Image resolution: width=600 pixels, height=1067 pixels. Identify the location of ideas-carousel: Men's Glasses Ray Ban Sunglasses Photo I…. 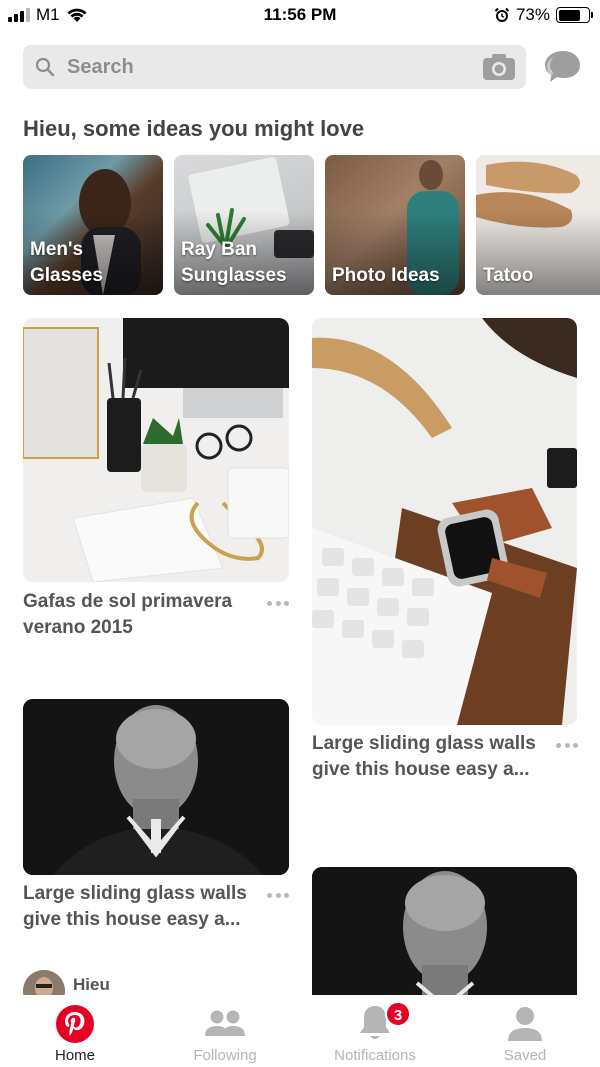
(311, 225).